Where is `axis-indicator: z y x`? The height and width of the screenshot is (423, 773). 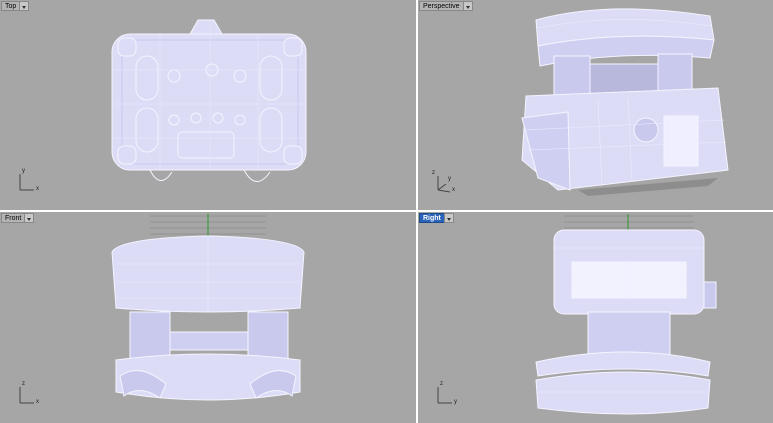
axis-indicator: z y x is located at coordinates (447, 181).